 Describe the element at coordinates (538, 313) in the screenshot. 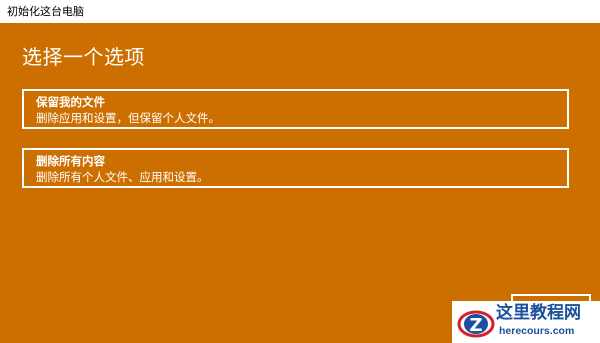

I see `watermark-site-name: 这里教程网` at that location.